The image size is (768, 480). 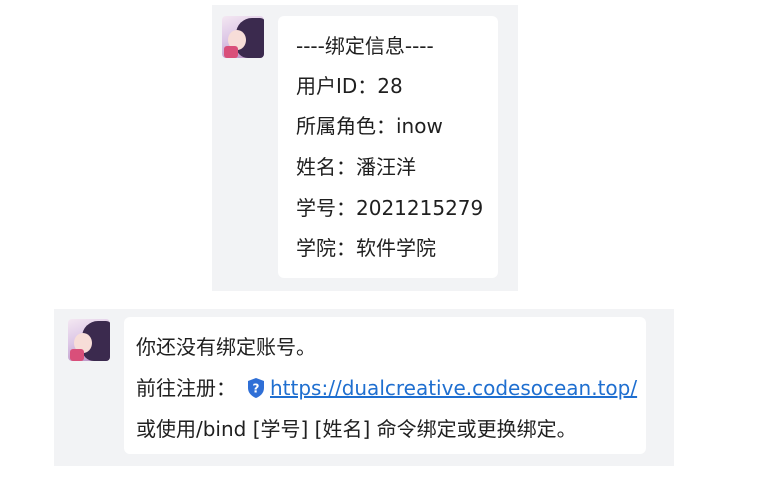 I want to click on user-id-line: 用户ID：28, so click(x=349, y=86).